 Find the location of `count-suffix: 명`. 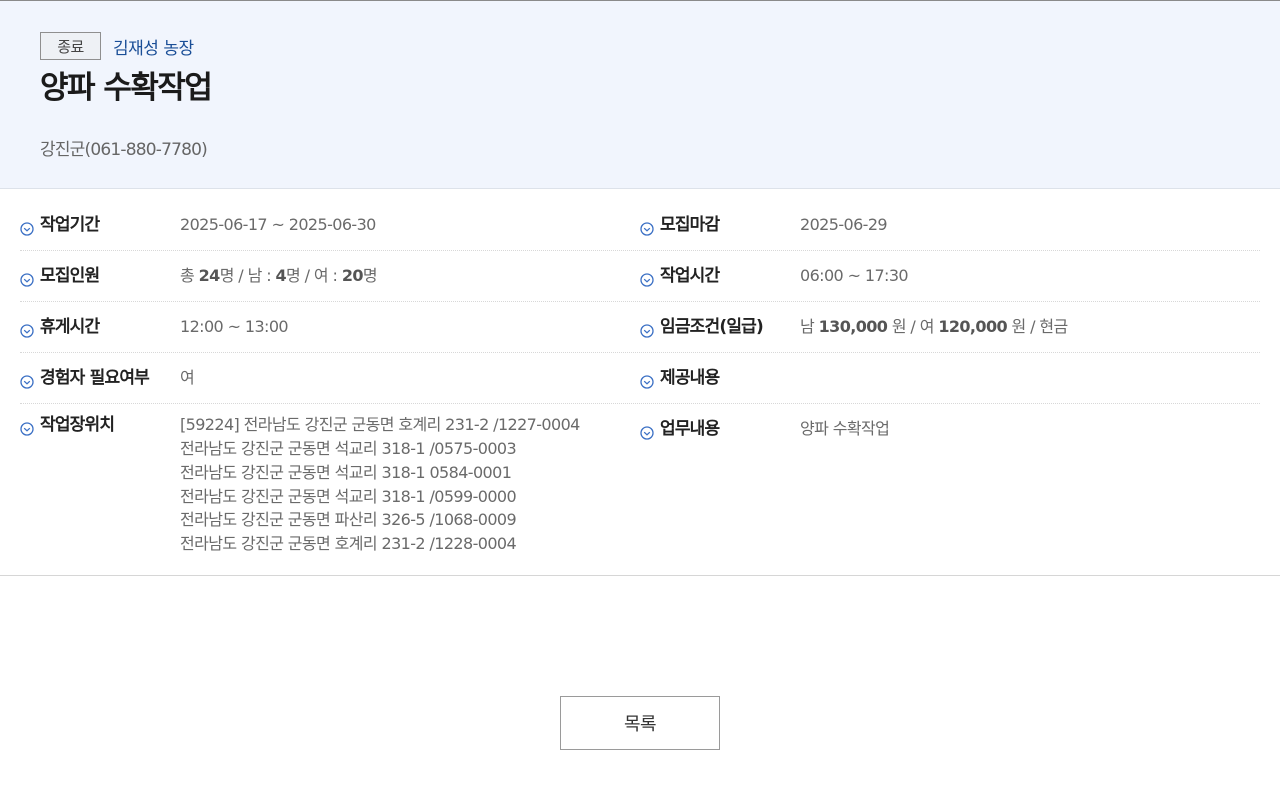

count-suffix: 명 is located at coordinates (370, 275).